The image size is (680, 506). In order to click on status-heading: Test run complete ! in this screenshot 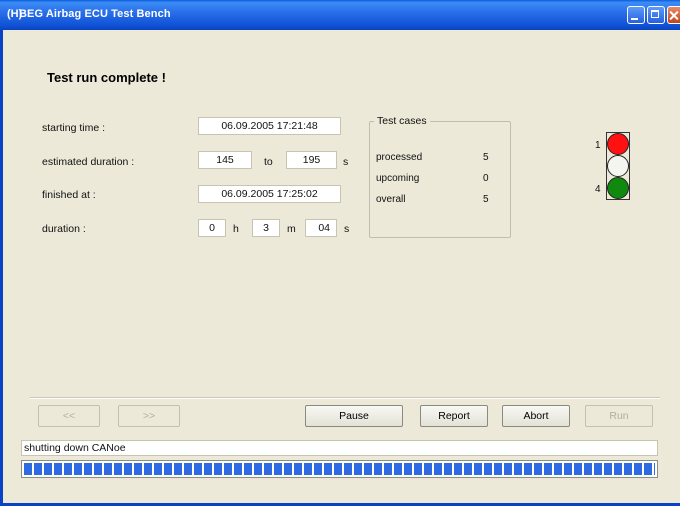, I will do `click(106, 77)`.